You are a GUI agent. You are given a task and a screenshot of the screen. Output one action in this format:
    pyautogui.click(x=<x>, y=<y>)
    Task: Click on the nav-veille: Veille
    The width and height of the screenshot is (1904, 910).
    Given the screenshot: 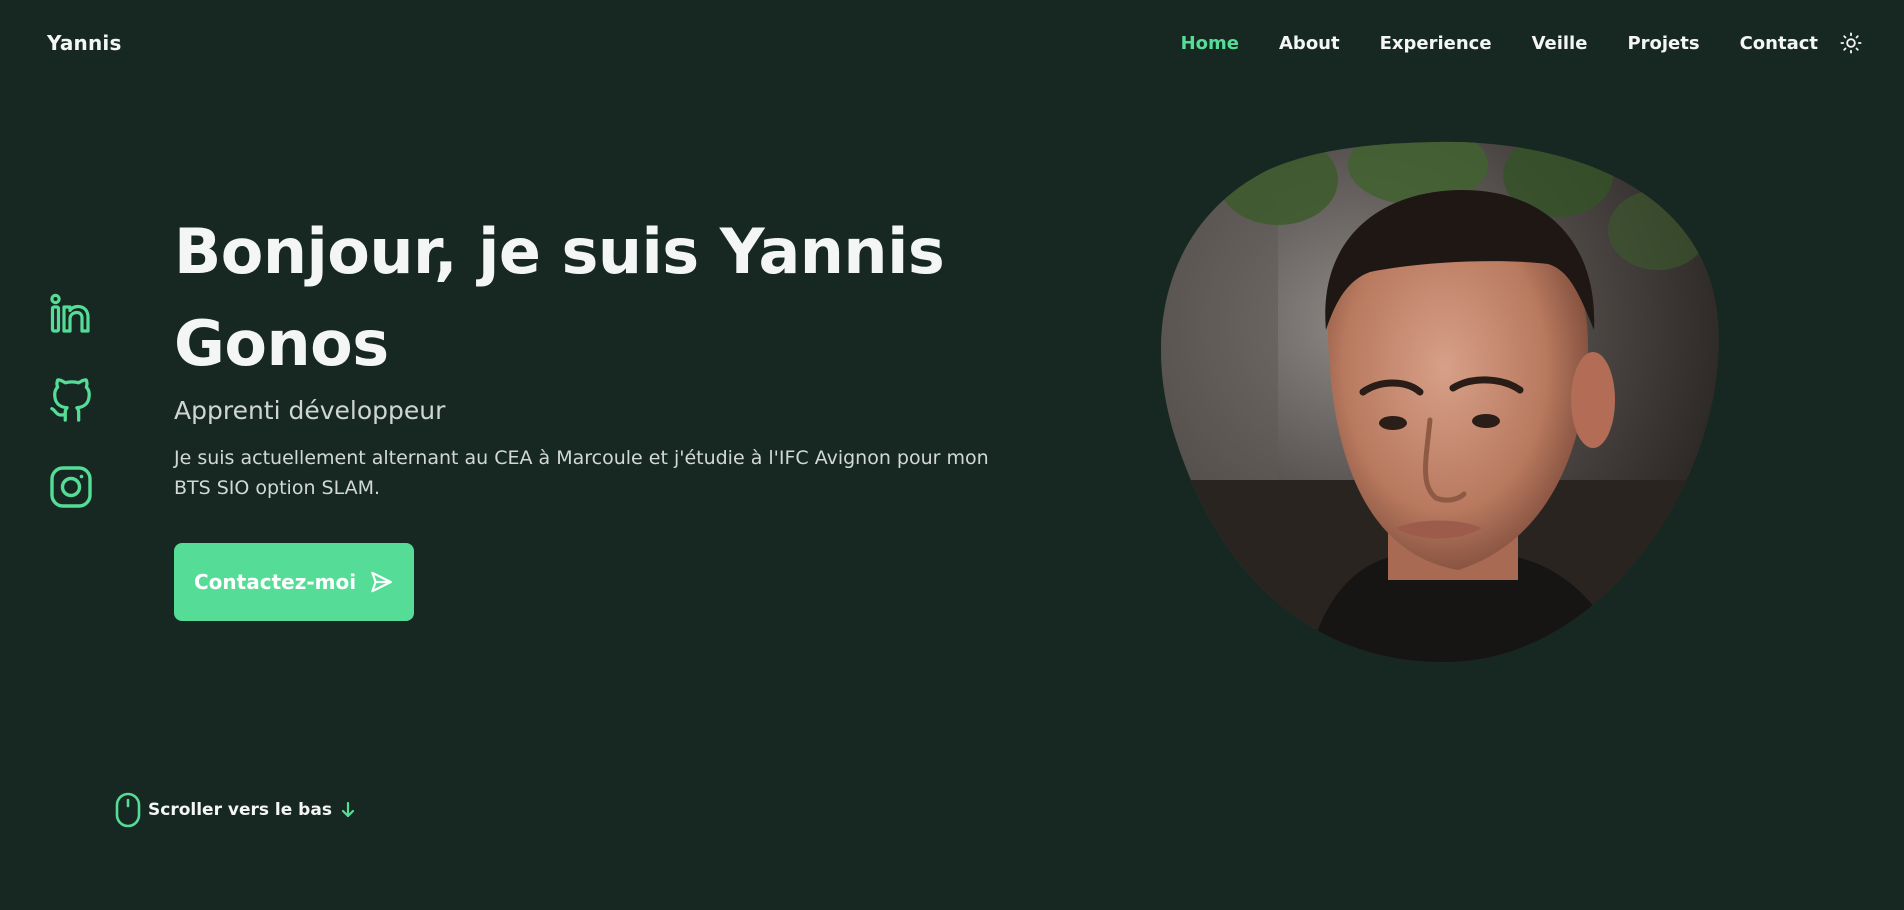 What is the action you would take?
    pyautogui.click(x=1560, y=43)
    